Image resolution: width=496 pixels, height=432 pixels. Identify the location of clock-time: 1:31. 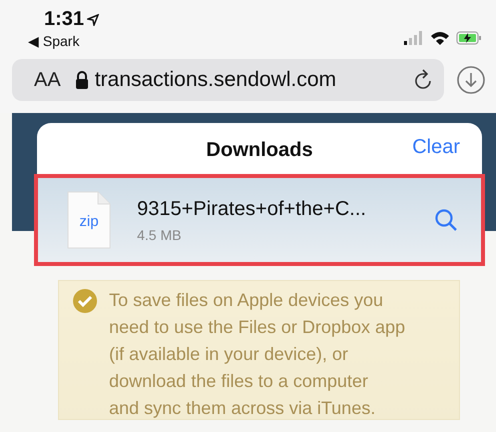
(64, 19).